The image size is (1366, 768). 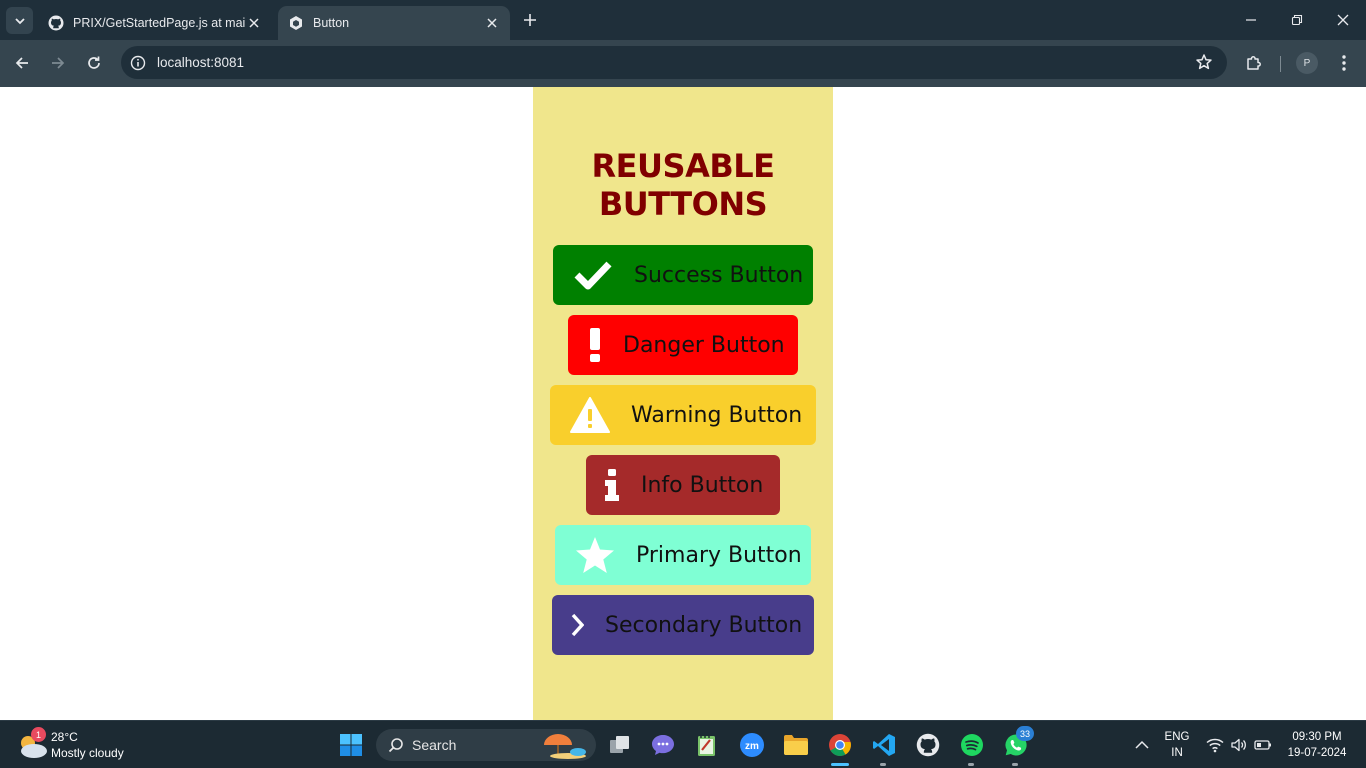 I want to click on button-label: Danger Button, so click(x=704, y=345).